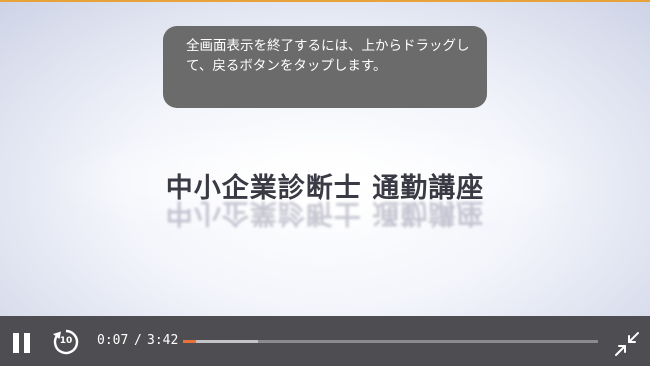  Describe the element at coordinates (16, 343) in the screenshot. I see `pause-icon` at that location.